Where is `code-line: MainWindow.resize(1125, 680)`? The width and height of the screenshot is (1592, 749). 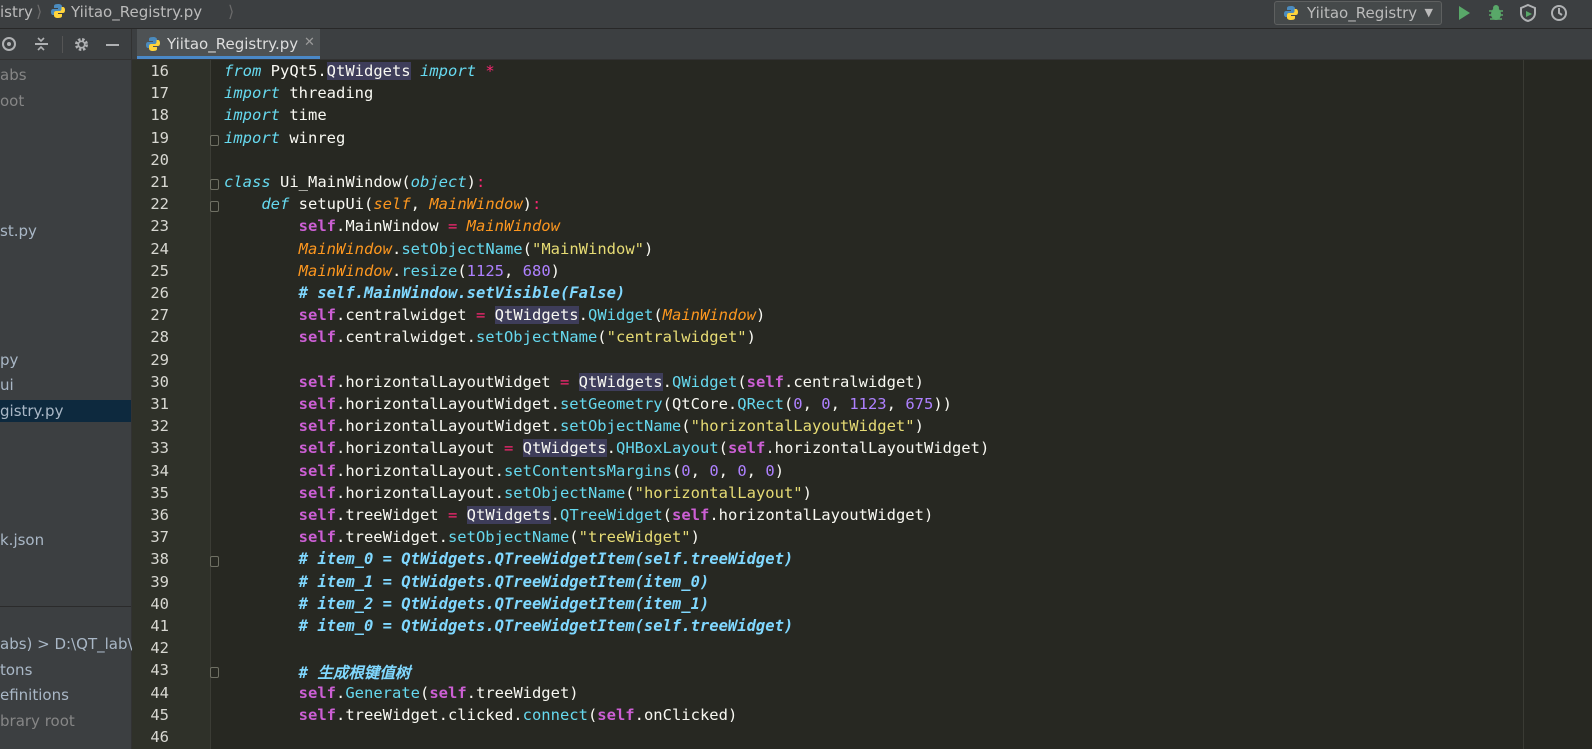
code-line: MainWindow.resize(1125, 680) is located at coordinates (392, 271).